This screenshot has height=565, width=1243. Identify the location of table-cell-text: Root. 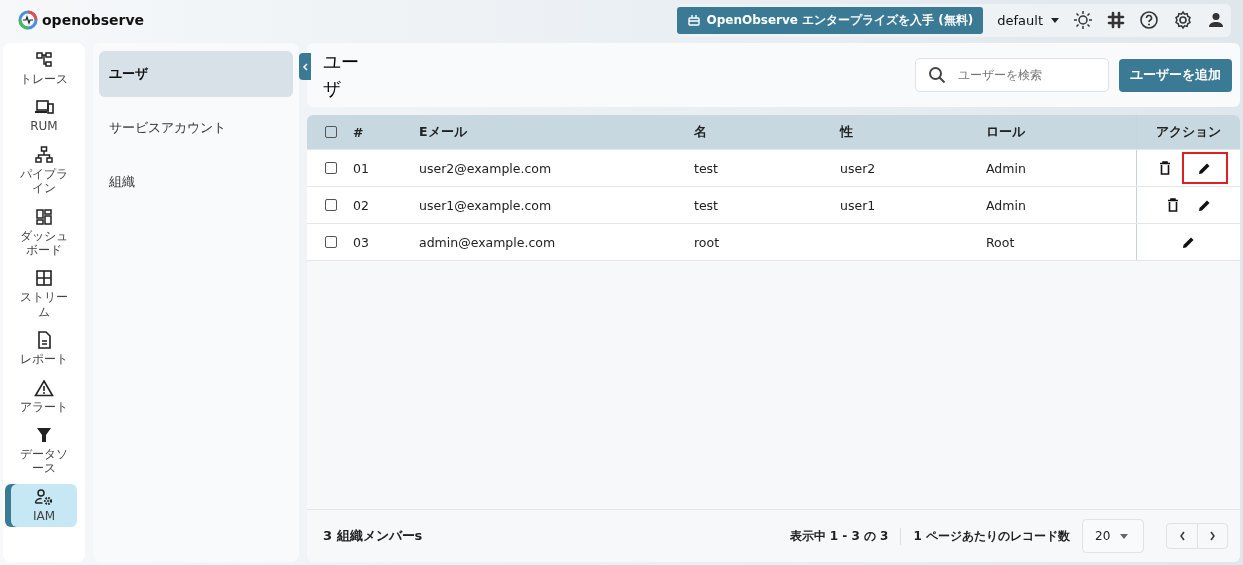
(1001, 242).